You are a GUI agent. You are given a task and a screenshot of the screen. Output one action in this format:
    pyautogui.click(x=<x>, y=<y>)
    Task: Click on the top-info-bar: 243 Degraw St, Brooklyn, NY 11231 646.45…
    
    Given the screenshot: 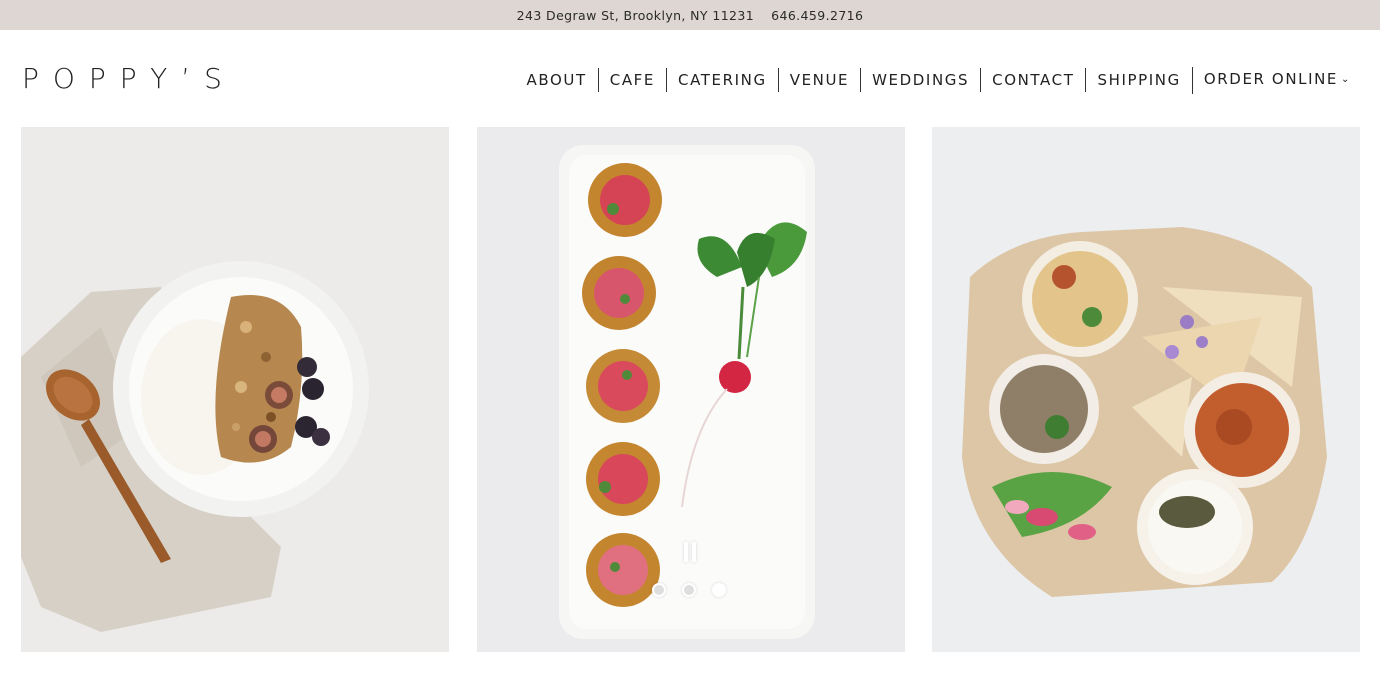 What is the action you would take?
    pyautogui.click(x=690, y=15)
    